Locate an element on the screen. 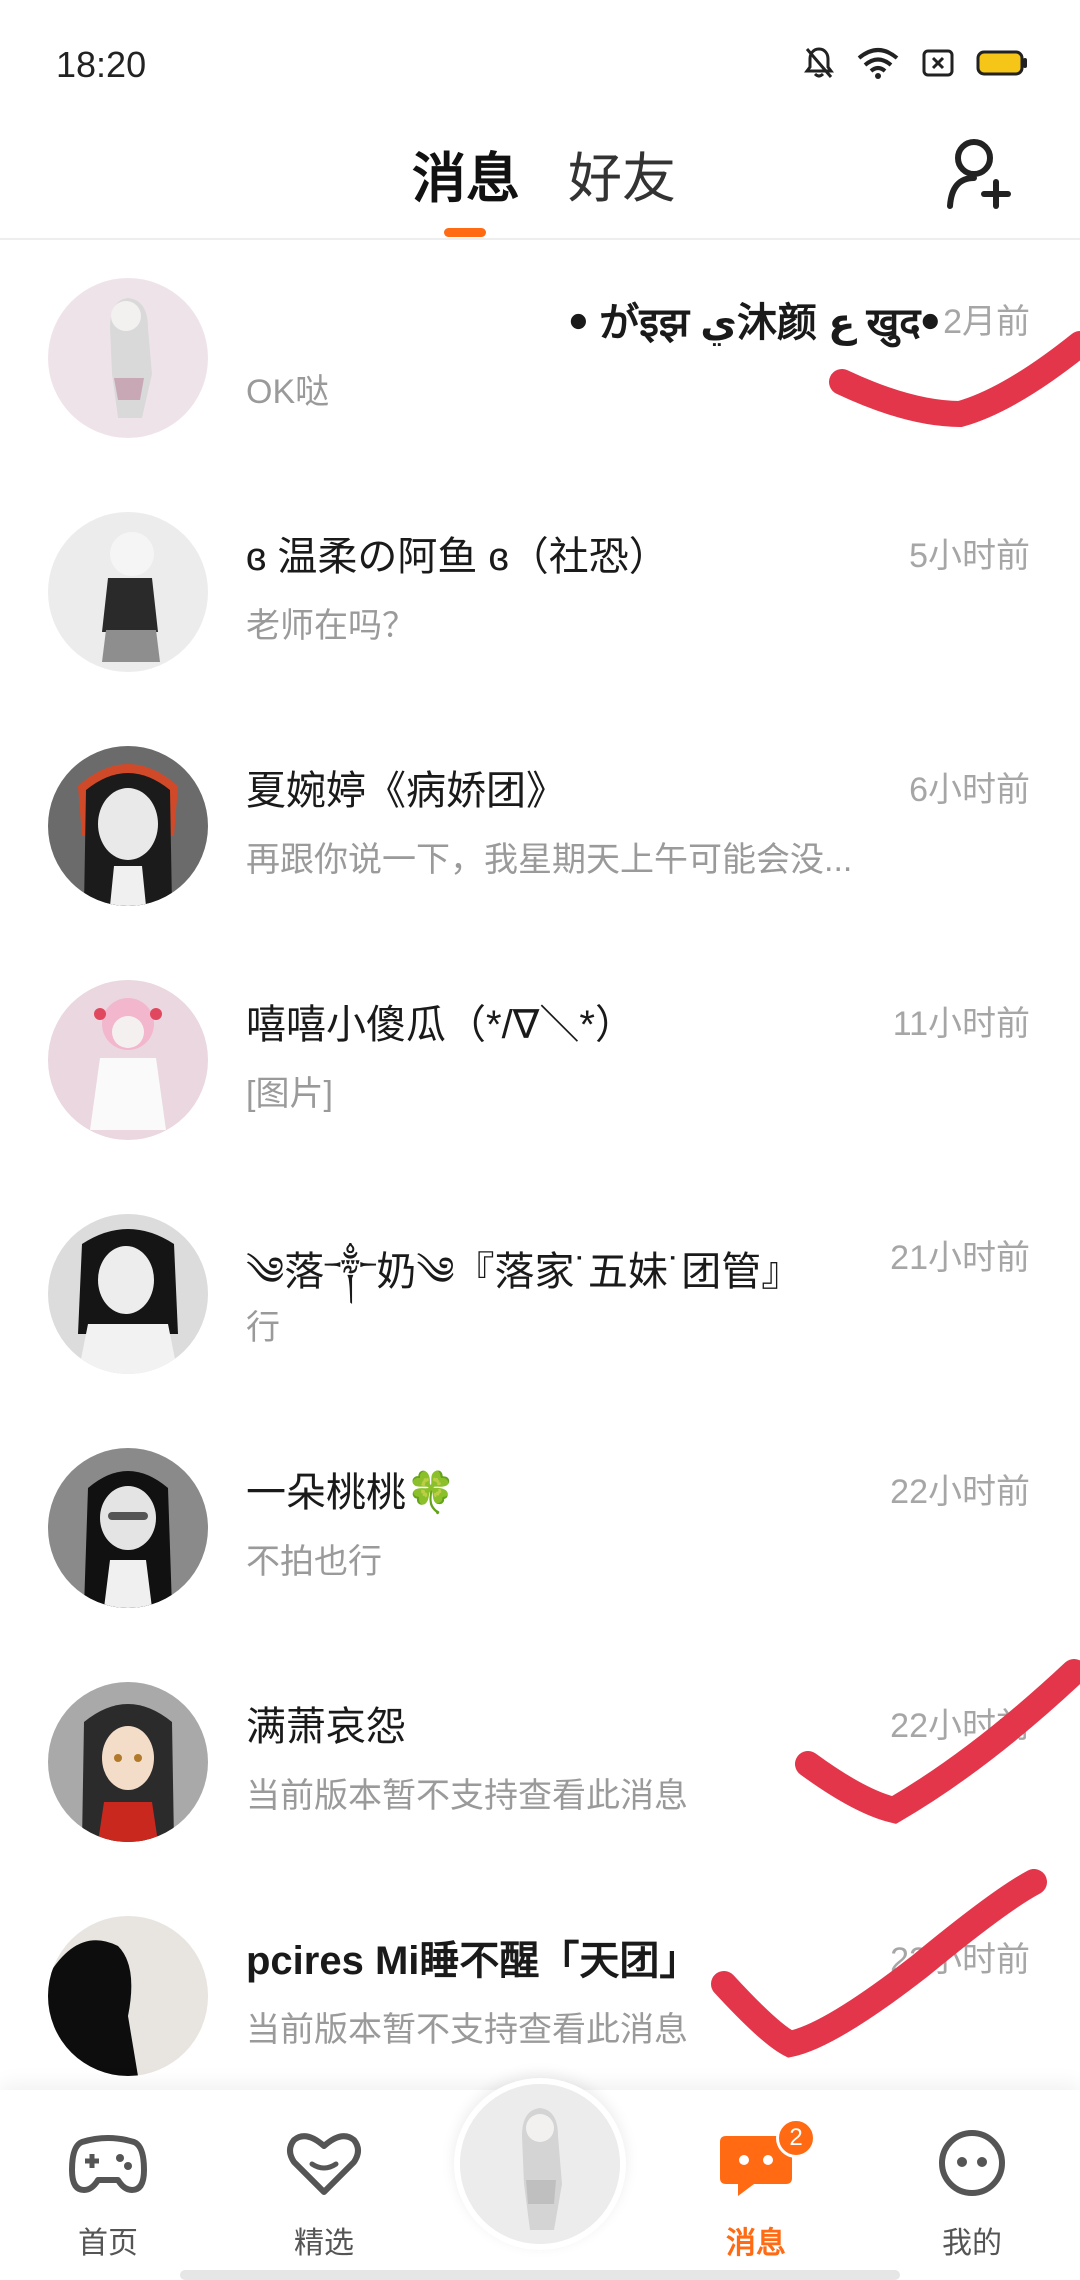  heart-icon is located at coordinates (324, 2164).